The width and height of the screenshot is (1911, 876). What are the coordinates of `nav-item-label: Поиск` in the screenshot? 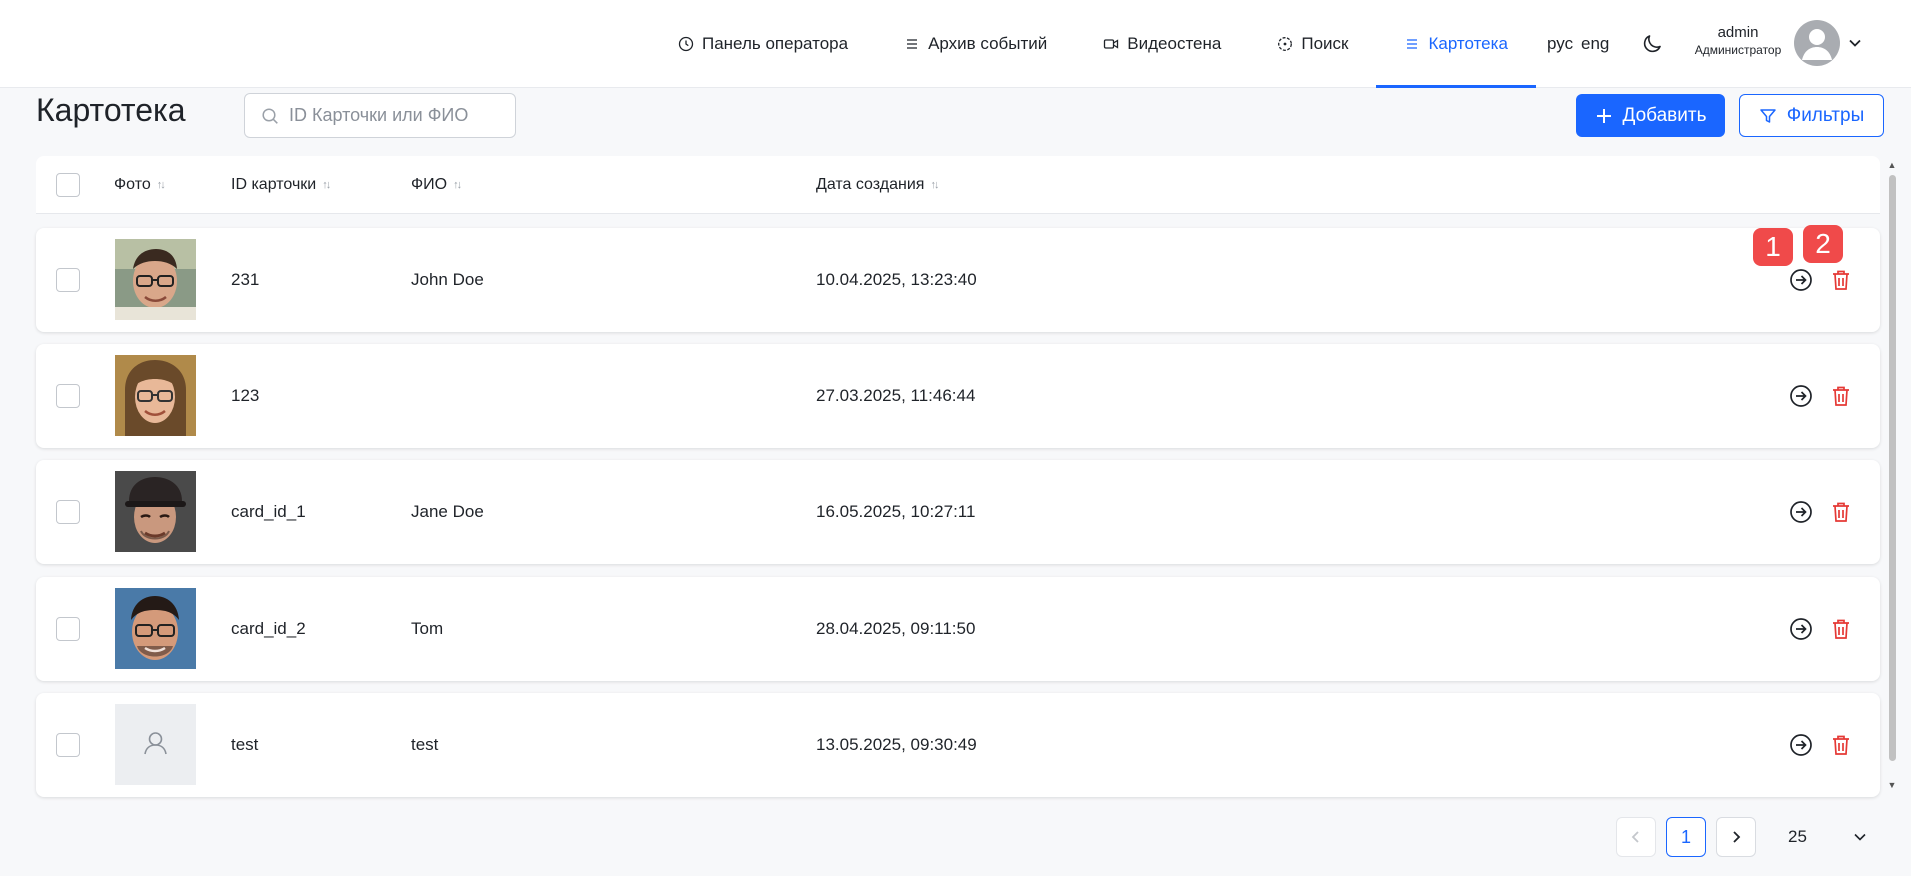 It's located at (1325, 43).